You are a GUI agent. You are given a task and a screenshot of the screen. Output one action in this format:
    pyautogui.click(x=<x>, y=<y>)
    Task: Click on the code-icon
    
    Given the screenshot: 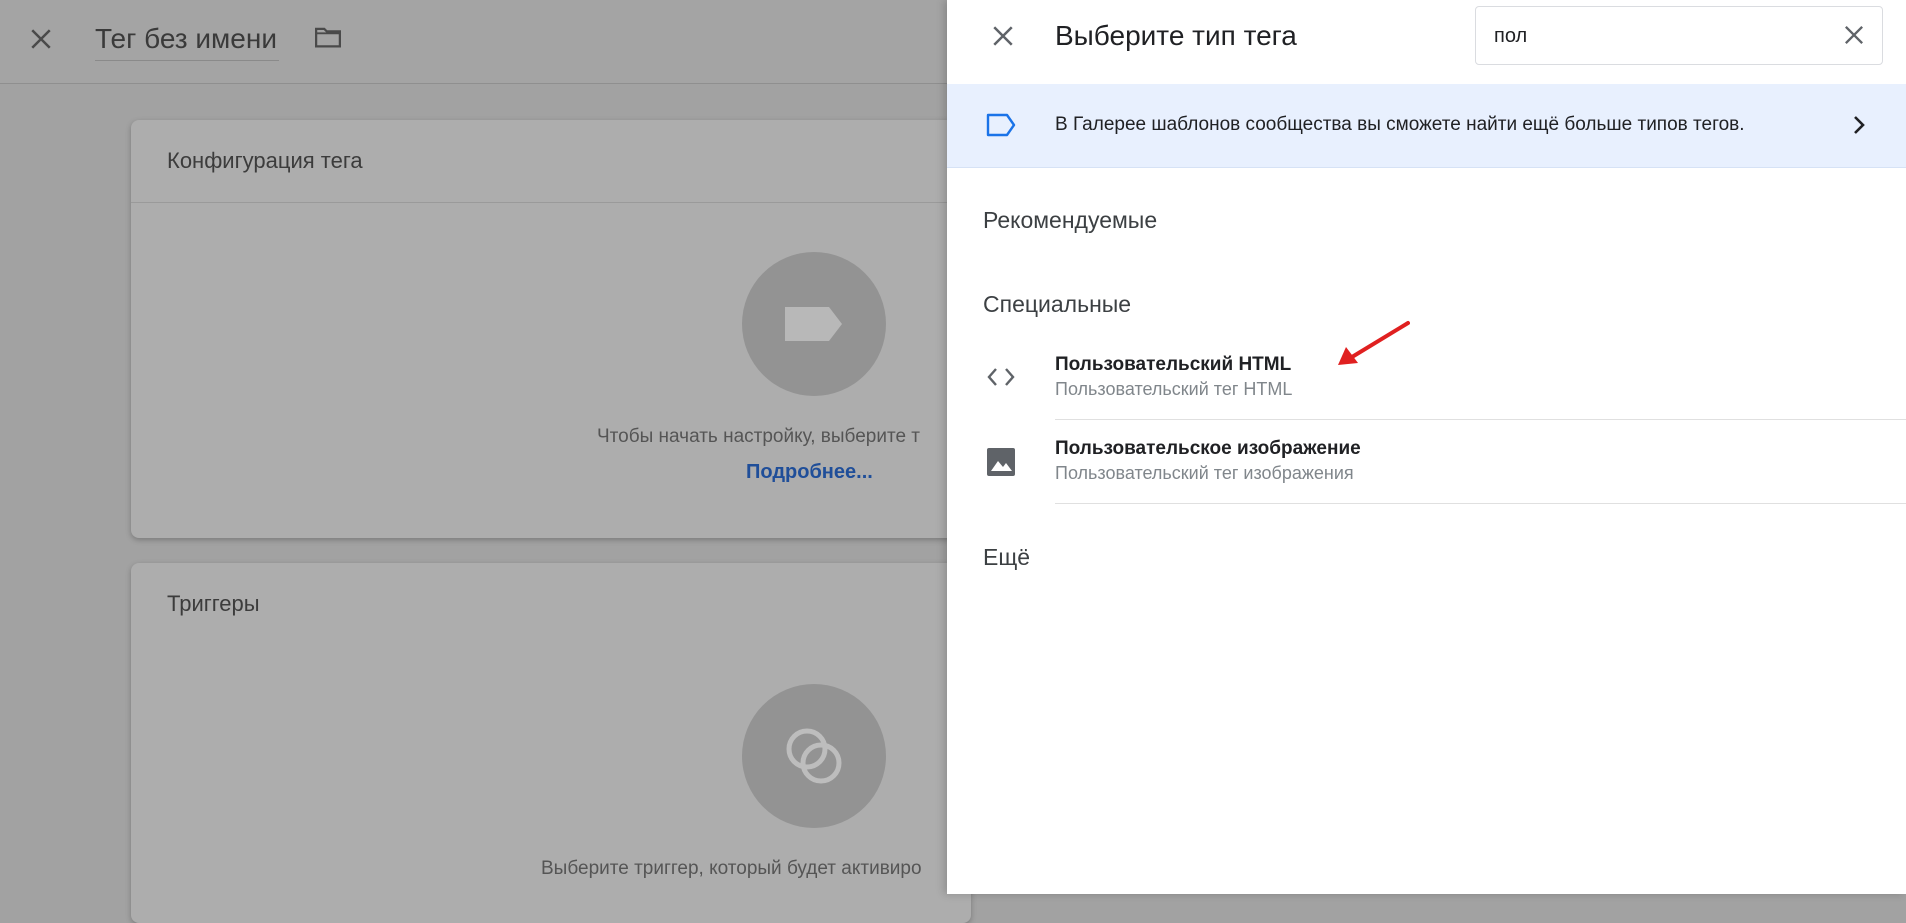 What is the action you would take?
    pyautogui.click(x=1001, y=377)
    